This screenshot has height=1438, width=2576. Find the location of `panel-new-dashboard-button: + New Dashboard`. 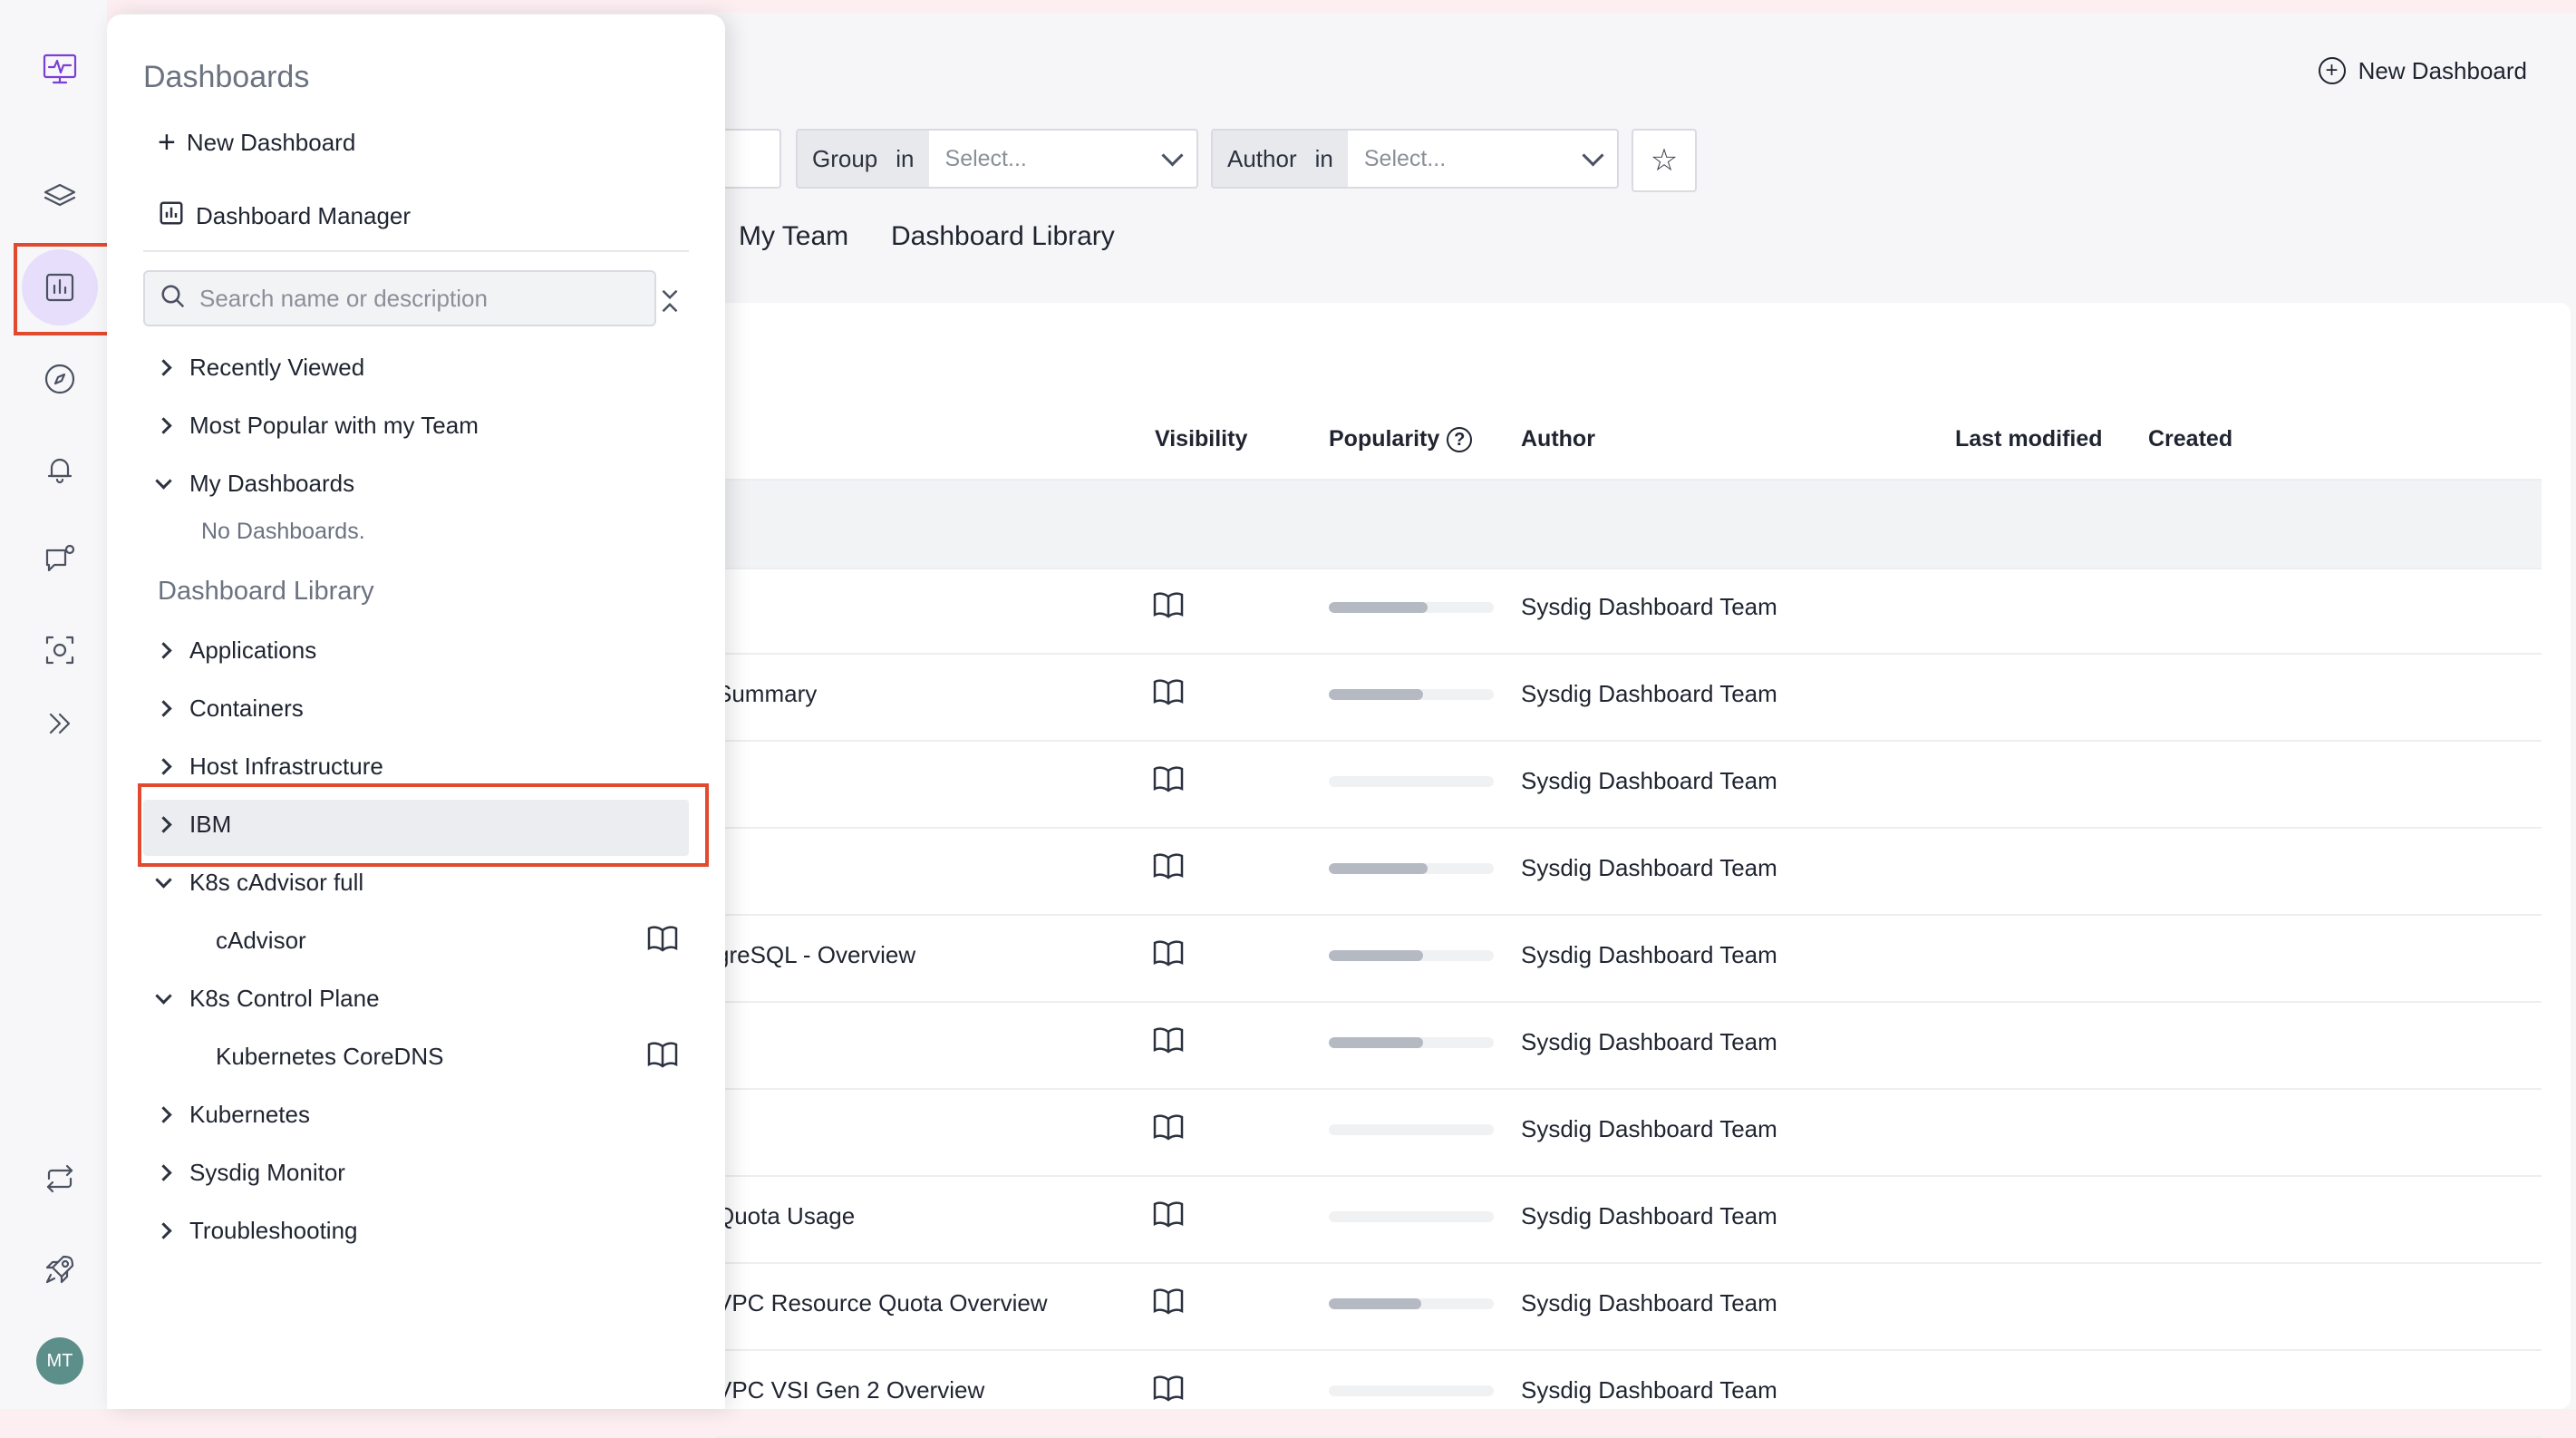

panel-new-dashboard-button: + New Dashboard is located at coordinates (256, 143).